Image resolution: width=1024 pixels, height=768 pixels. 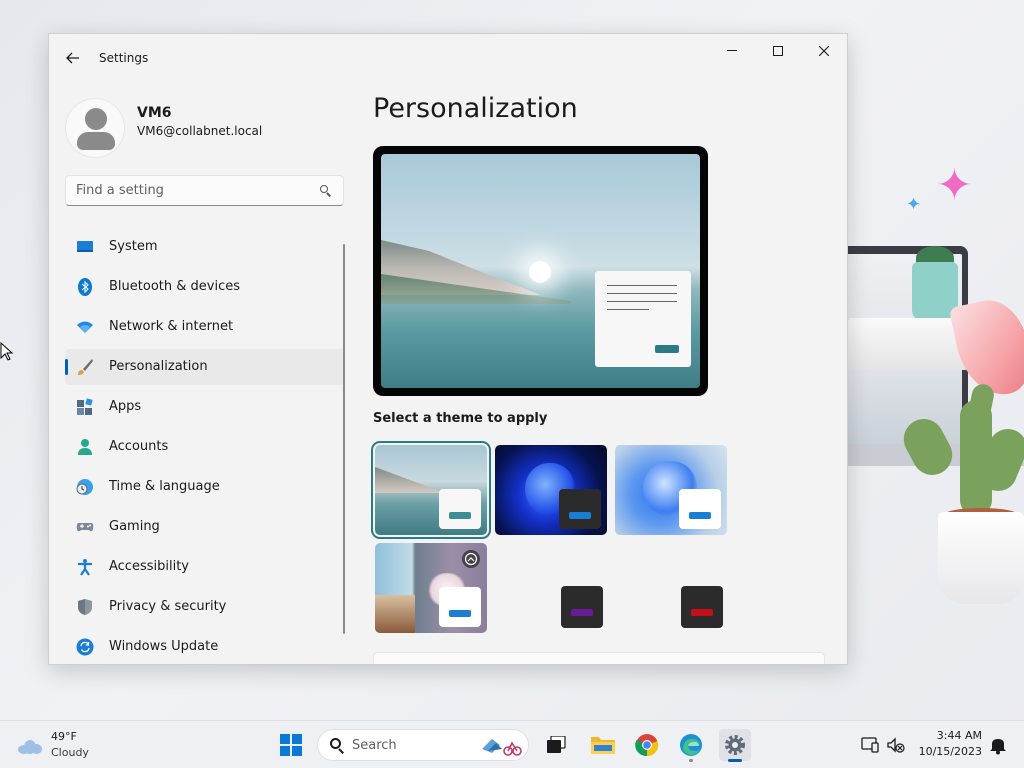 I want to click on display-tray-icon, so click(x=870, y=745).